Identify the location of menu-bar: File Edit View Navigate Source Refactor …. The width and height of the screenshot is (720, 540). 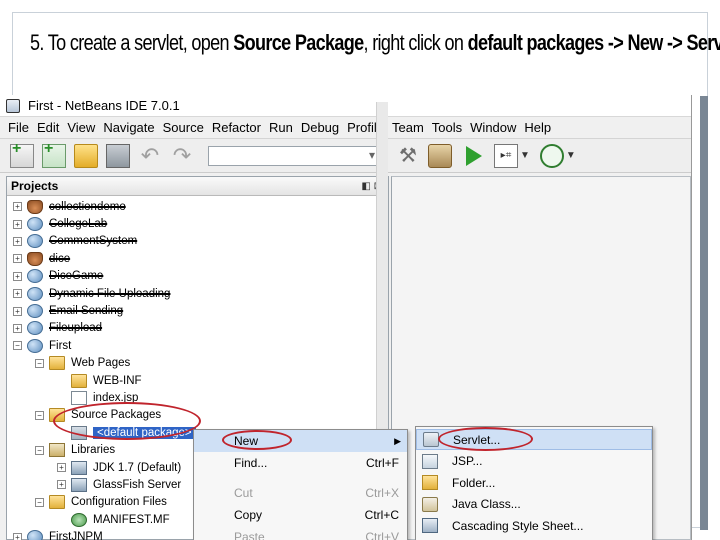
(345, 128).